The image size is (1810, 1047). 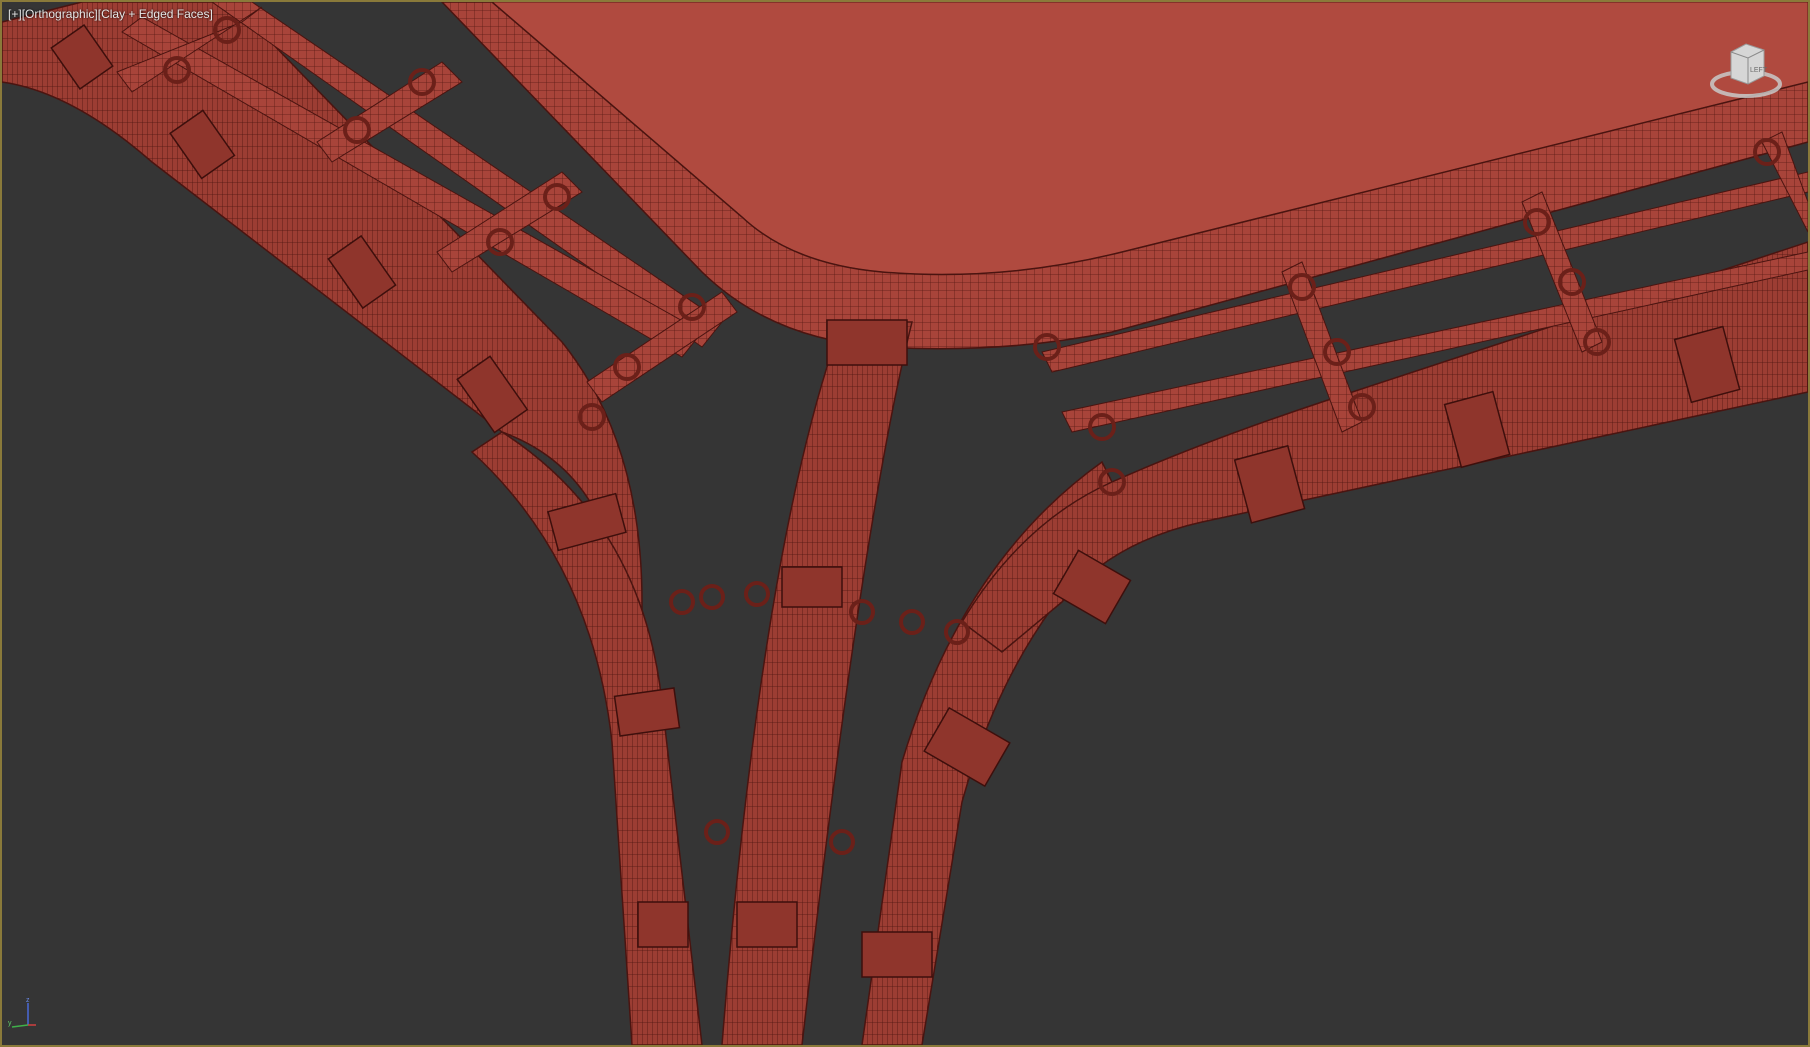 What do you see at coordinates (28, 1000) in the screenshot?
I see `axis-z-label: z` at bounding box center [28, 1000].